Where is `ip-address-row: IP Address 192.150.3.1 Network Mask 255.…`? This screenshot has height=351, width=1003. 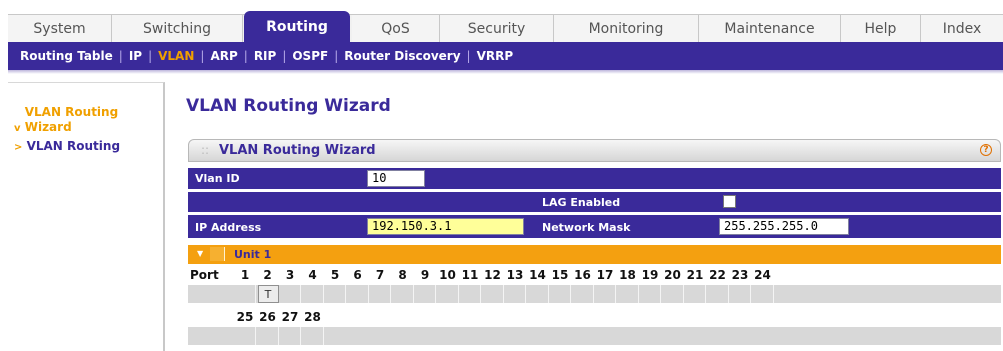 ip-address-row: IP Address 192.150.3.1 Network Mask 255.… is located at coordinates (594, 226).